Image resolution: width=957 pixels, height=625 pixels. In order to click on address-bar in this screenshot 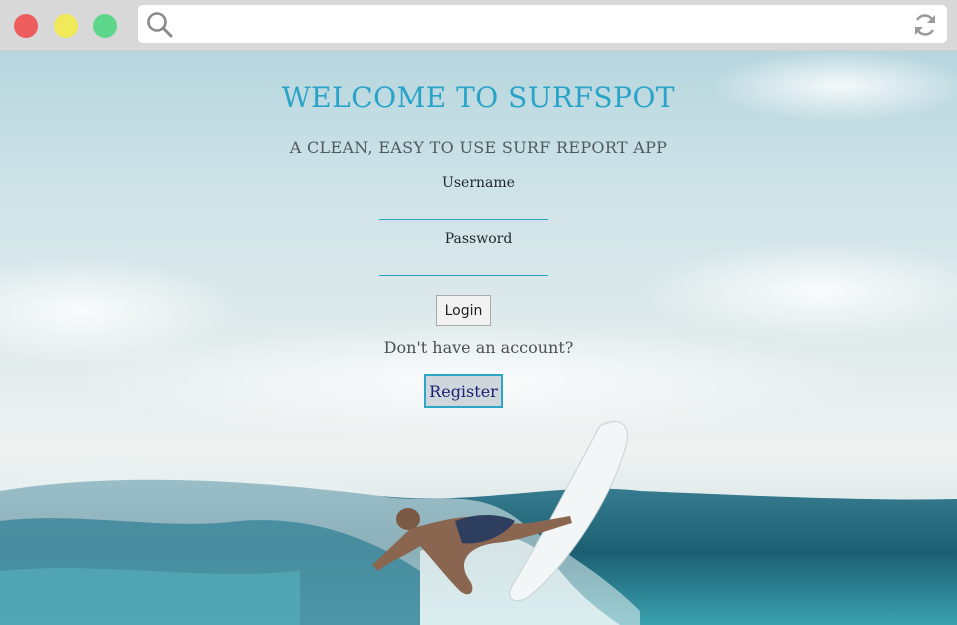, I will do `click(542, 24)`.